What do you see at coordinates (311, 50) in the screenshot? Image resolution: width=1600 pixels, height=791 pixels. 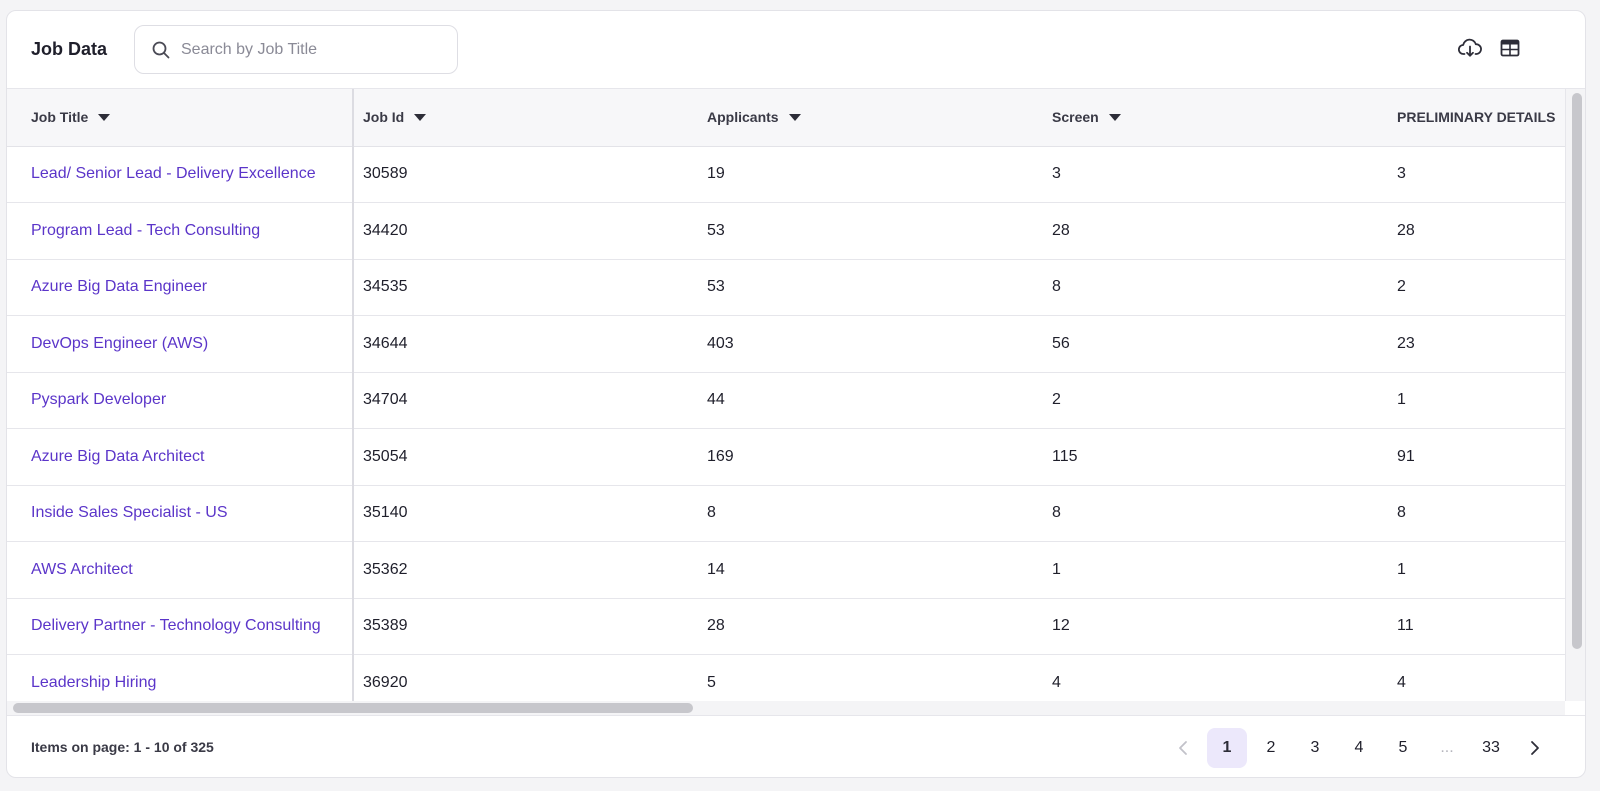 I see `search-input` at bounding box center [311, 50].